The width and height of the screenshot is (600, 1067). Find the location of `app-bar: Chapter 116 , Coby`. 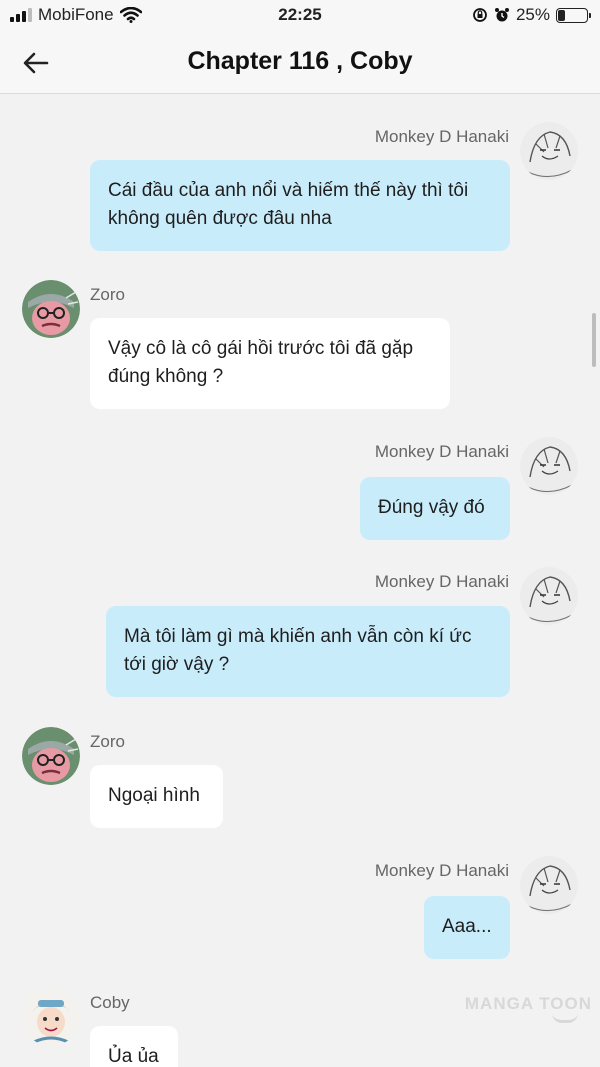

app-bar: Chapter 116 , Coby is located at coordinates (300, 63).